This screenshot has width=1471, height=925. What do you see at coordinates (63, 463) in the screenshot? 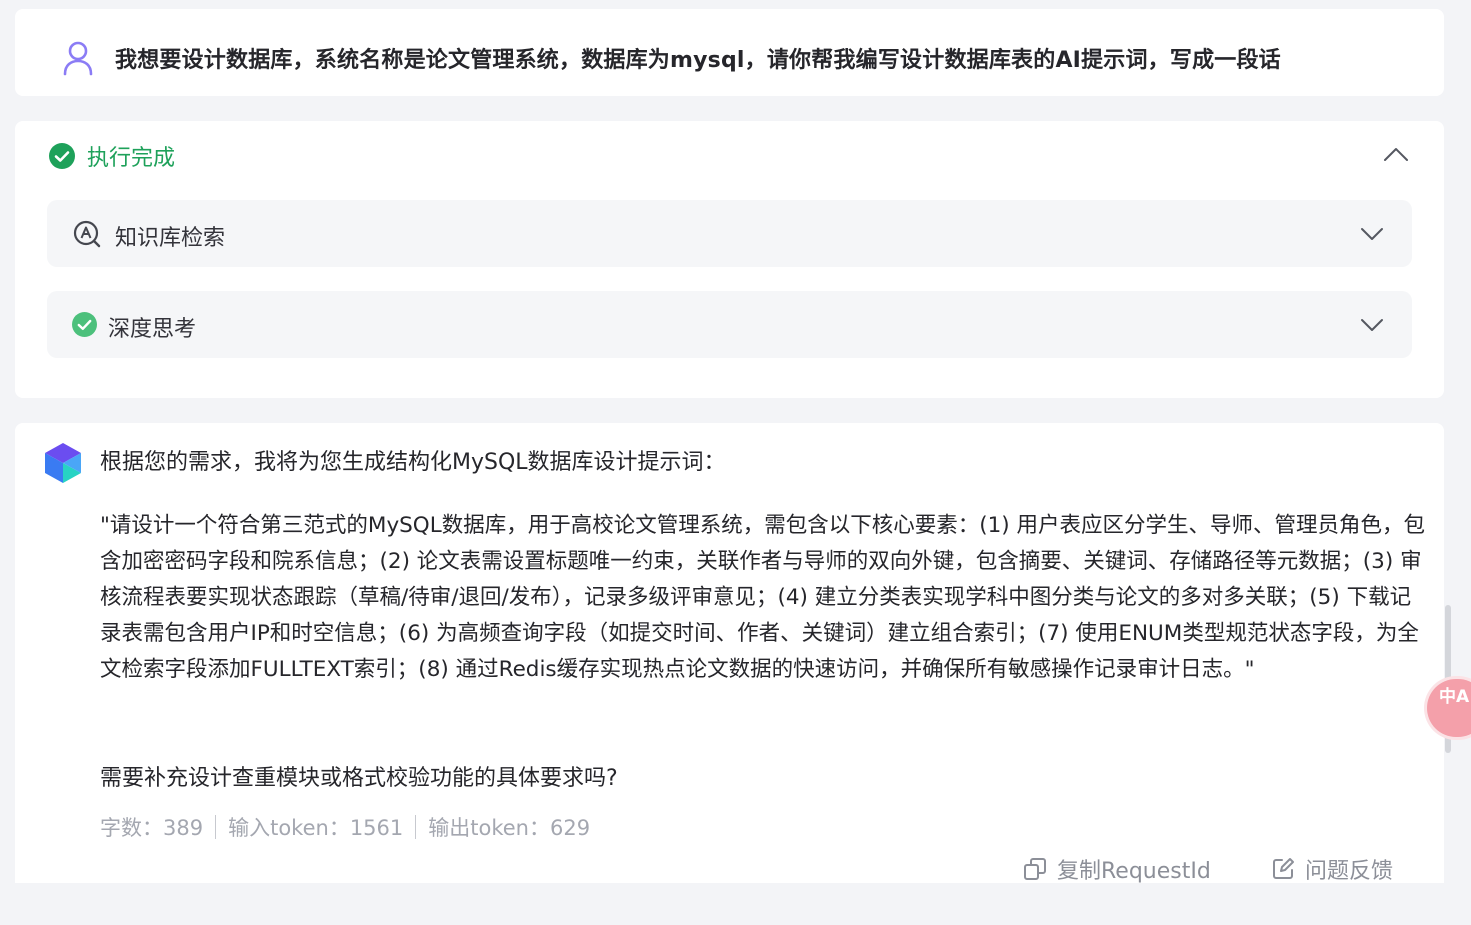
I see `ai-assistant-logo-icon` at bounding box center [63, 463].